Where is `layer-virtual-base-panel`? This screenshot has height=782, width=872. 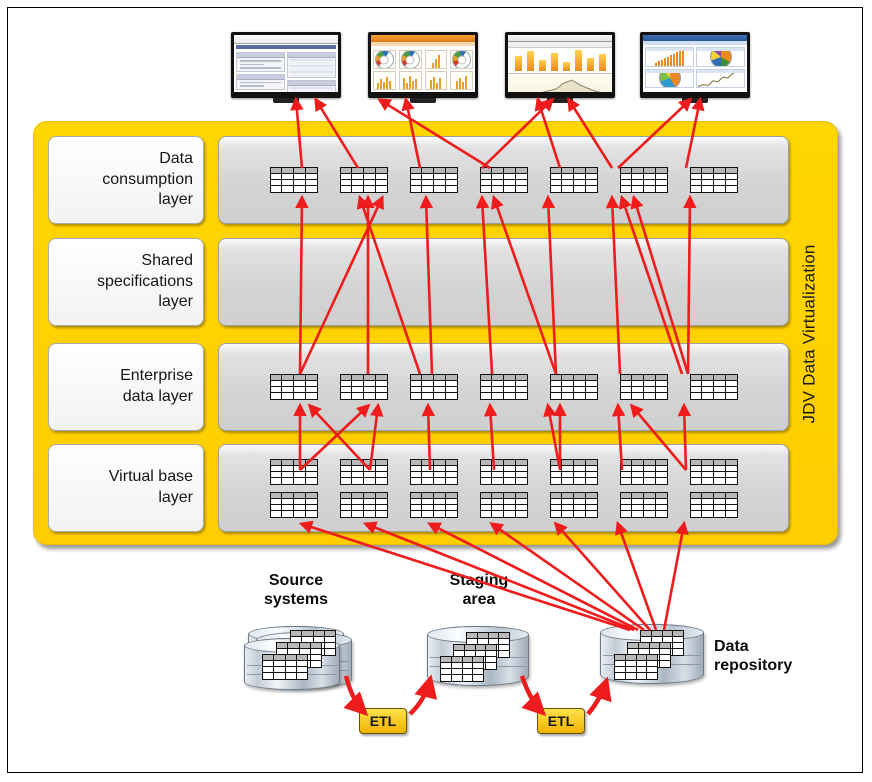 layer-virtual-base-panel is located at coordinates (503, 488).